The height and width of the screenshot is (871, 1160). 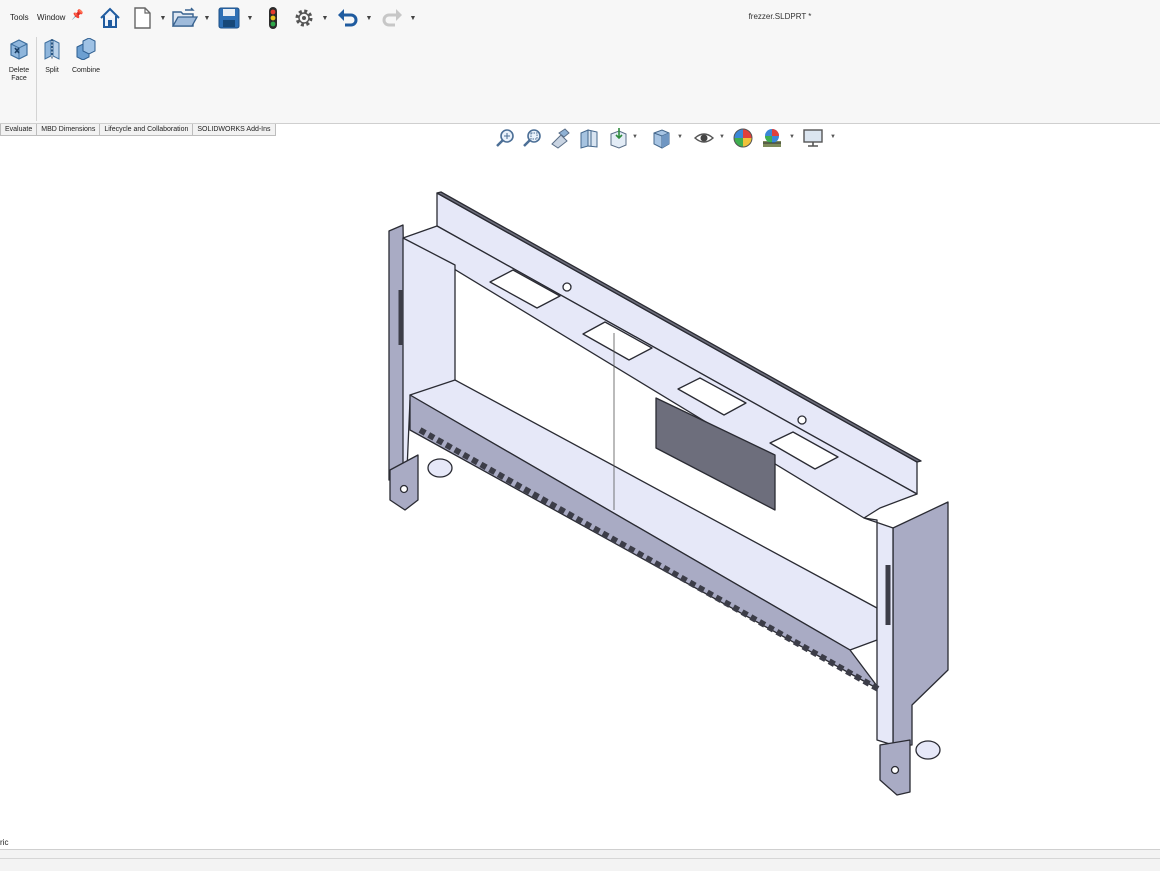 I want to click on tab-mbd-dimensions: MBD Dimensions, so click(x=68, y=130).